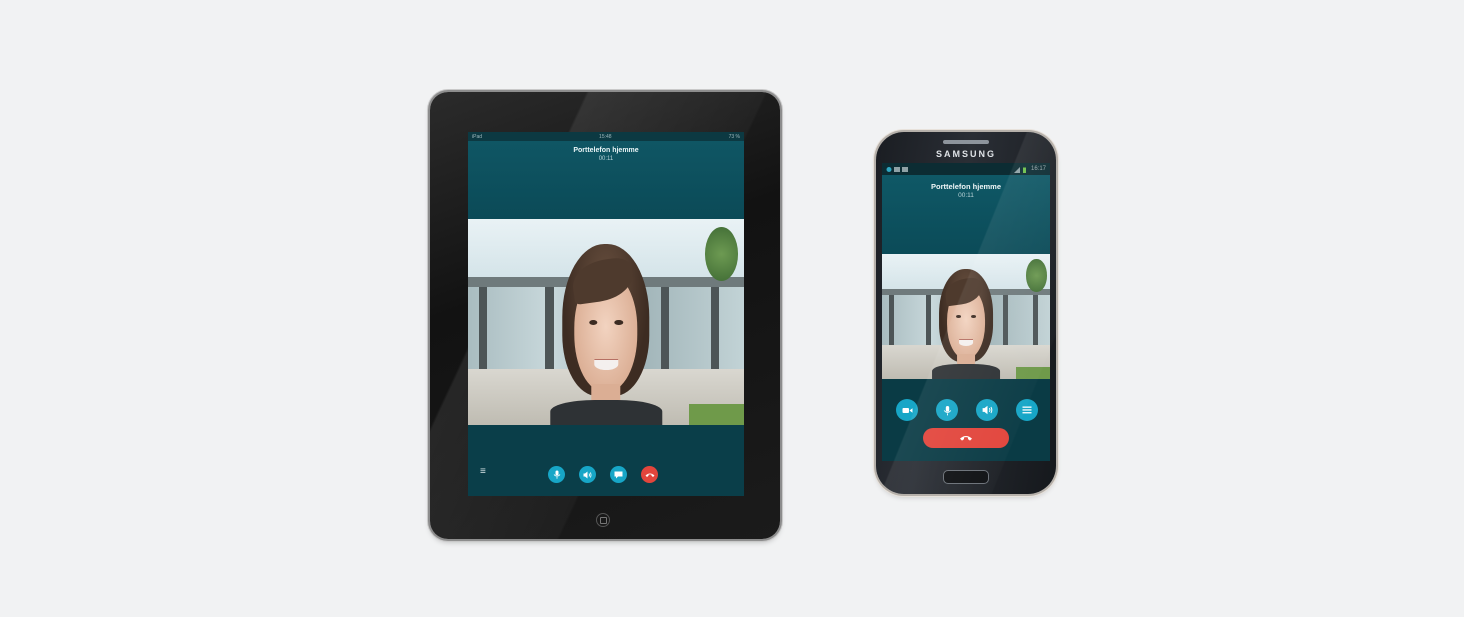  Describe the element at coordinates (966, 420) in the screenshot. I see `call-controls` at that location.